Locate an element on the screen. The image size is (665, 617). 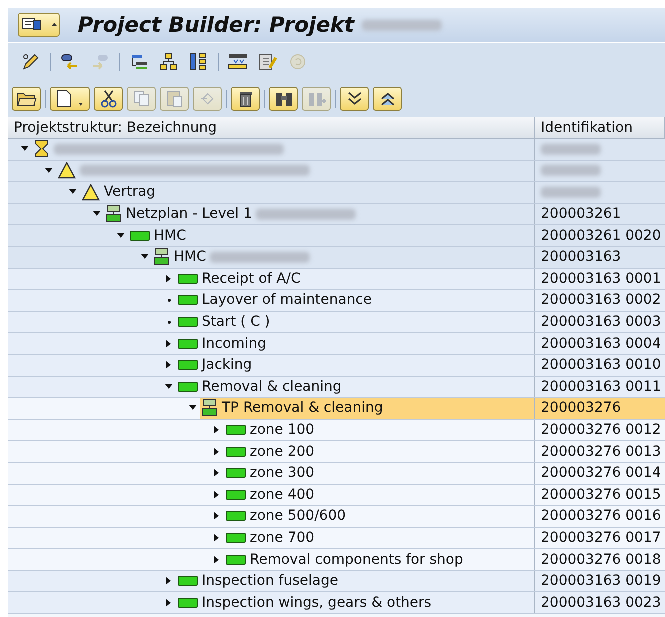
identification-cell: 200003276 is located at coordinates (581, 408).